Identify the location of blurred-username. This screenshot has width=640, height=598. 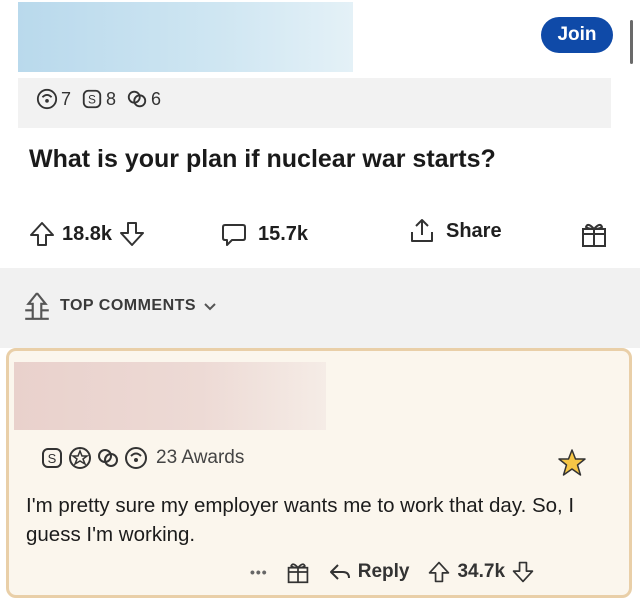
(170, 396).